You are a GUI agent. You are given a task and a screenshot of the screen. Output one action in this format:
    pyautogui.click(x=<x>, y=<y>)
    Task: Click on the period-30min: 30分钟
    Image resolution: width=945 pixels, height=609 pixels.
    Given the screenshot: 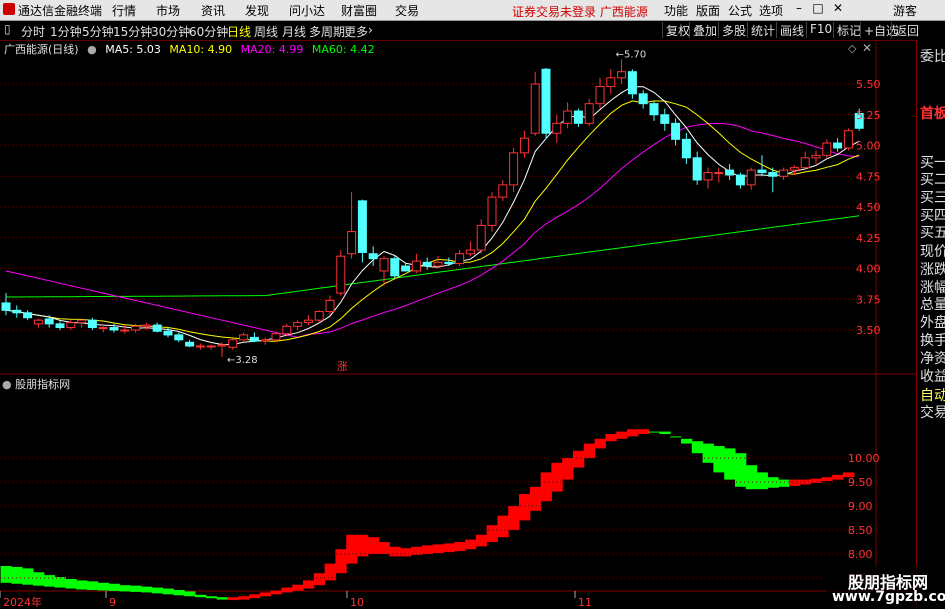 What is the action you would take?
    pyautogui.click(x=170, y=31)
    